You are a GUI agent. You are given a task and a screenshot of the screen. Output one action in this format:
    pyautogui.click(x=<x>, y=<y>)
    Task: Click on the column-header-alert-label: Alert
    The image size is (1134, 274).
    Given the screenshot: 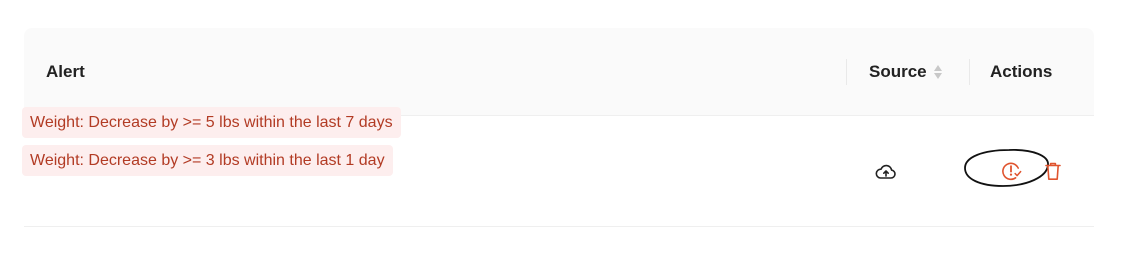 What is the action you would take?
    pyautogui.click(x=65, y=71)
    